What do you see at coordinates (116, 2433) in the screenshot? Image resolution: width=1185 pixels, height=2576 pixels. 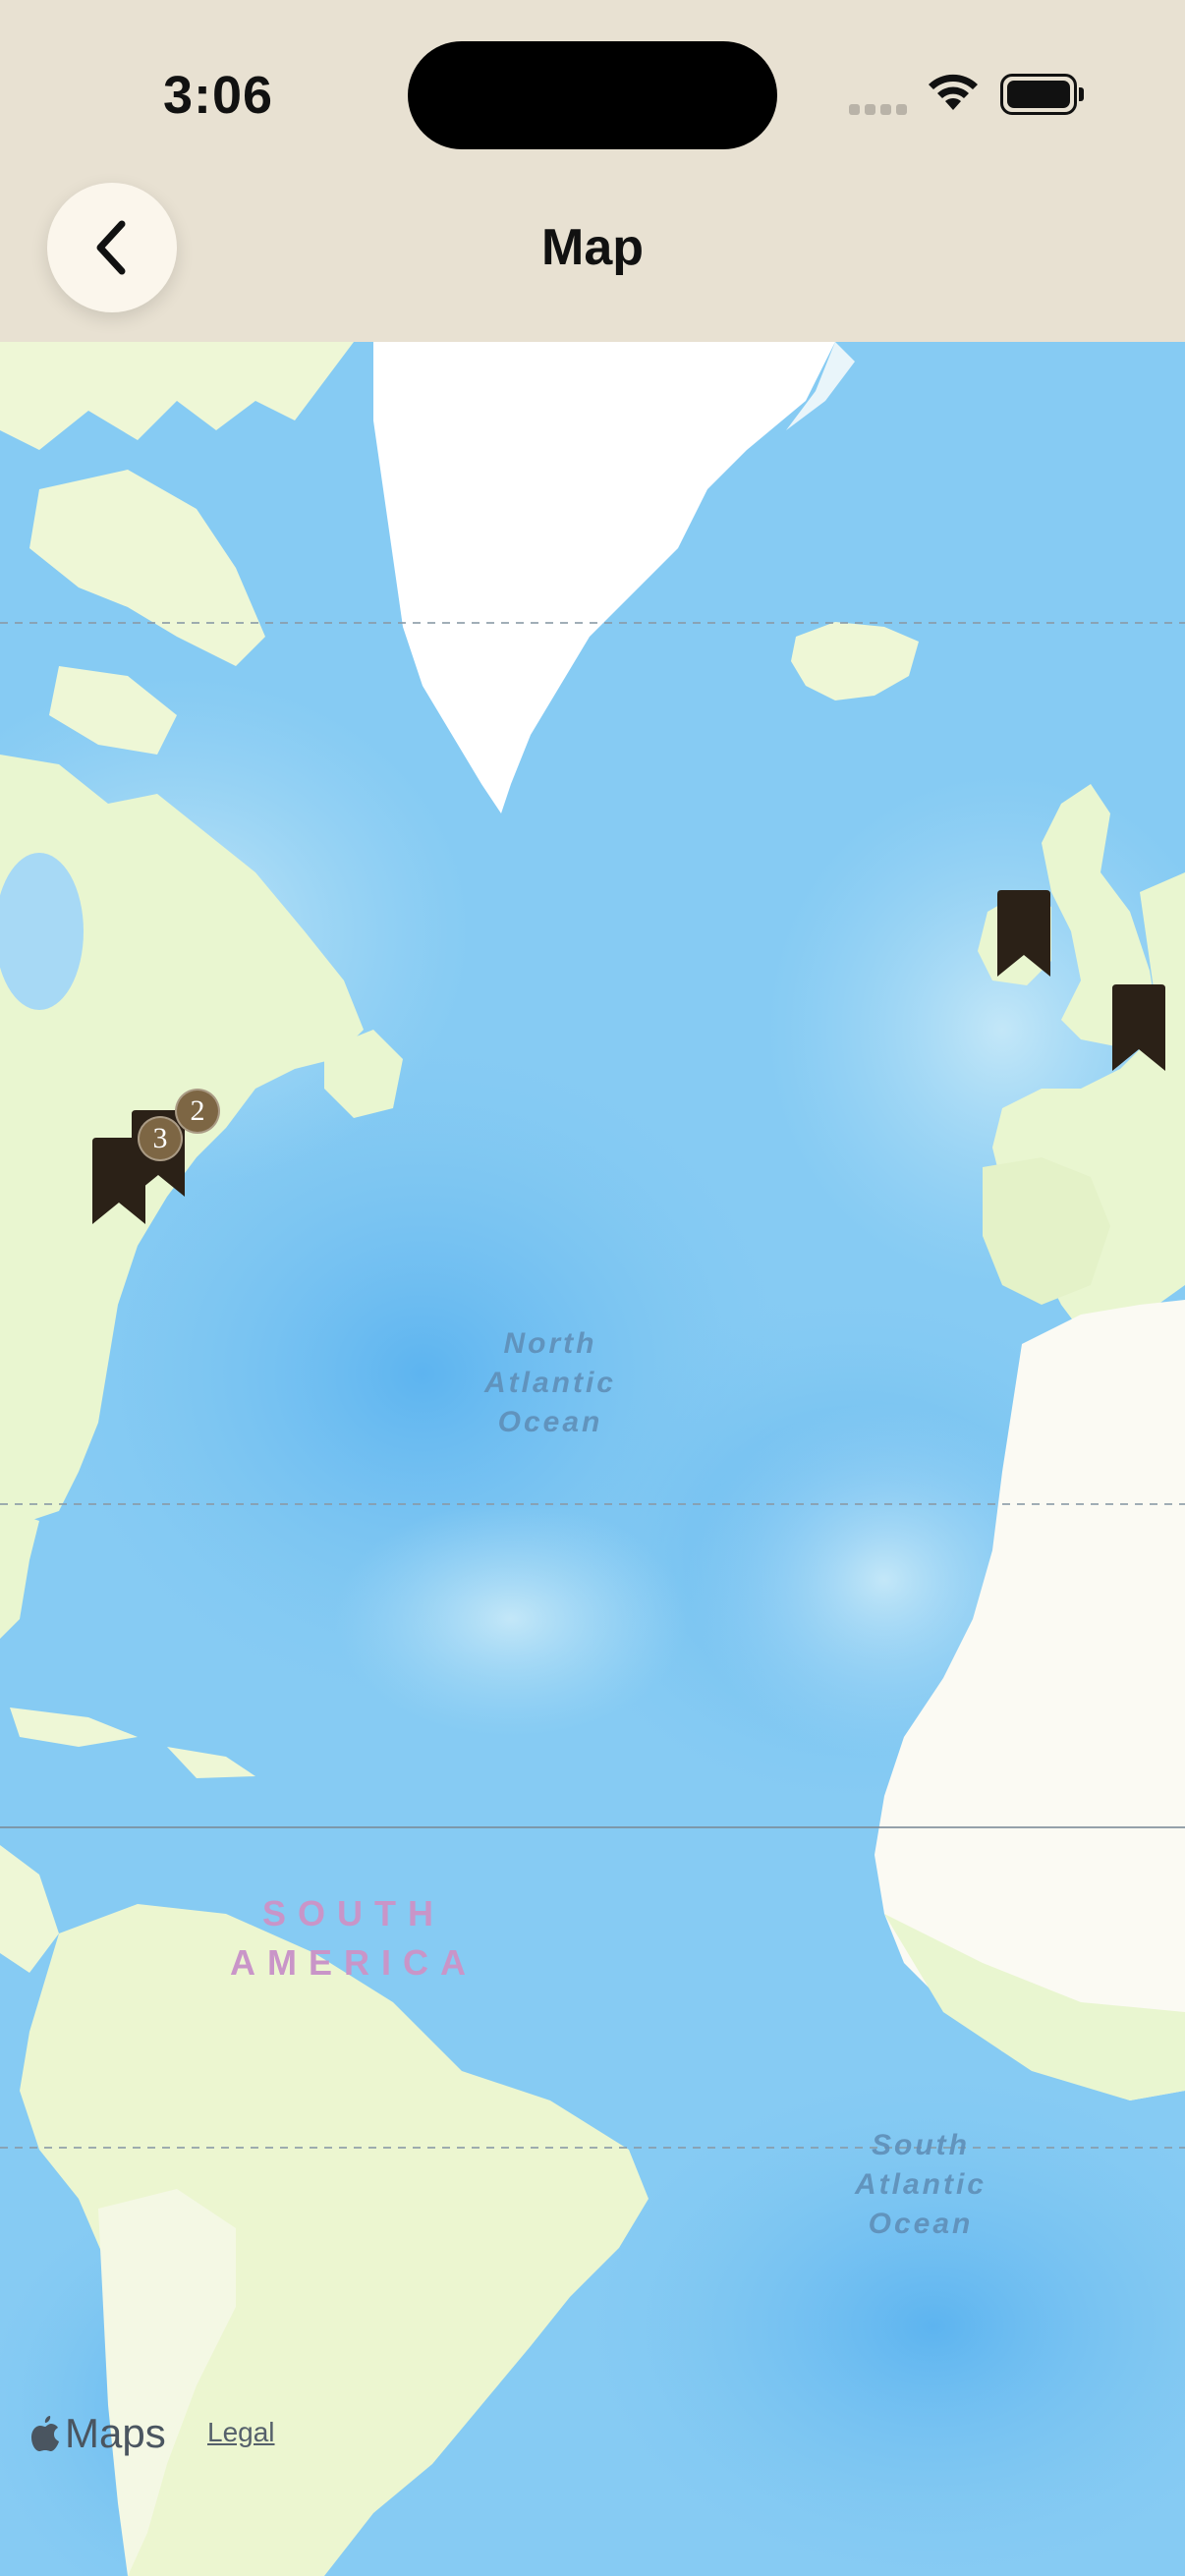 I see `maps-brand-text: Maps` at bounding box center [116, 2433].